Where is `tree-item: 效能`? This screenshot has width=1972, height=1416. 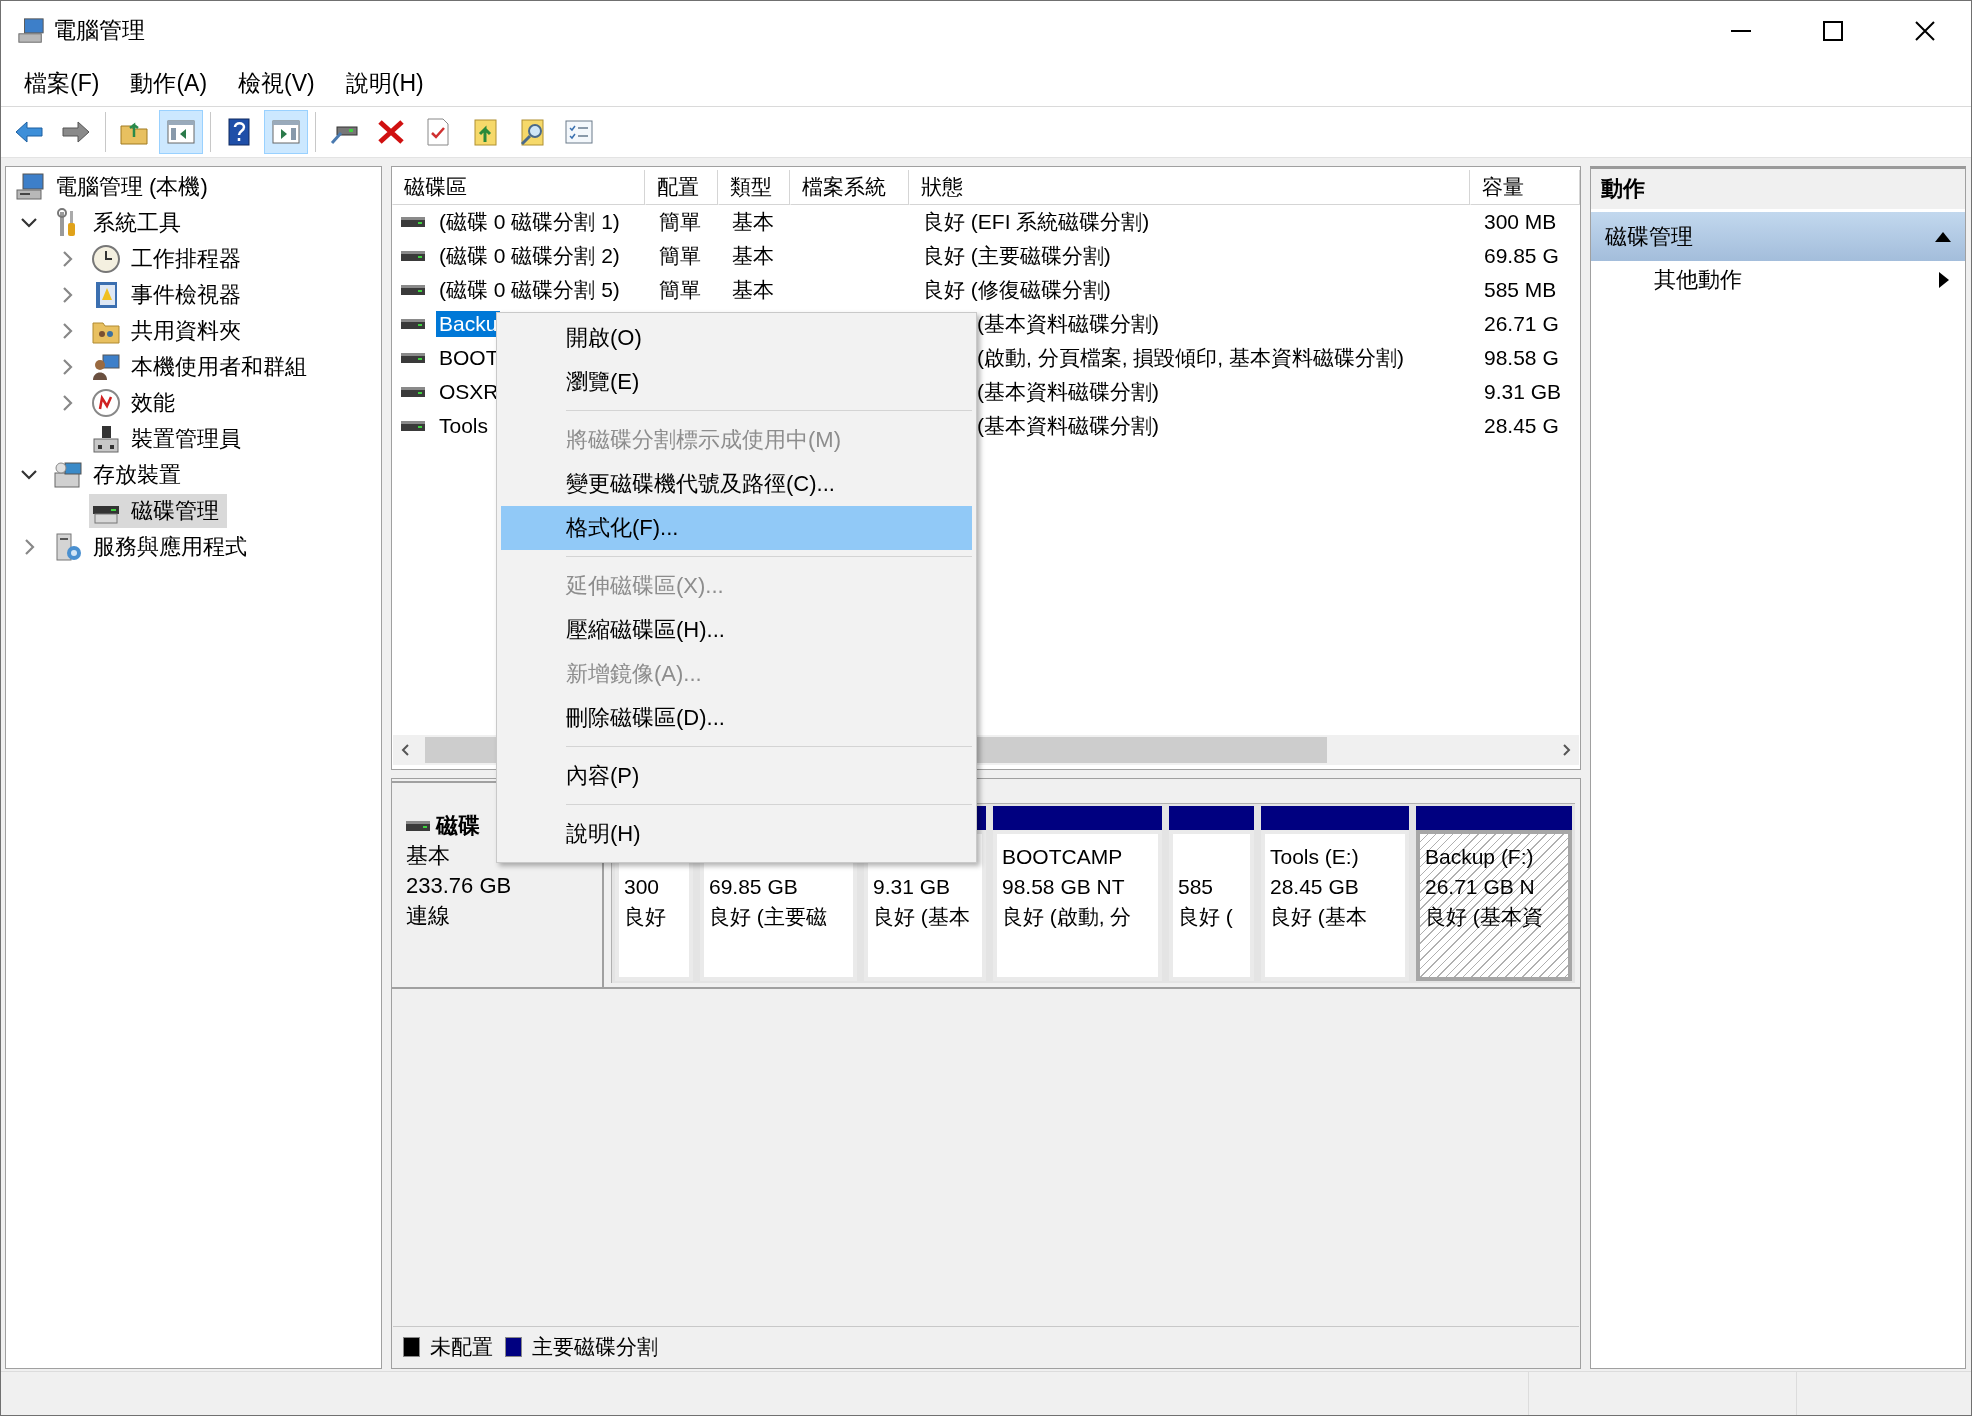 tree-item: 效能 is located at coordinates (136, 403).